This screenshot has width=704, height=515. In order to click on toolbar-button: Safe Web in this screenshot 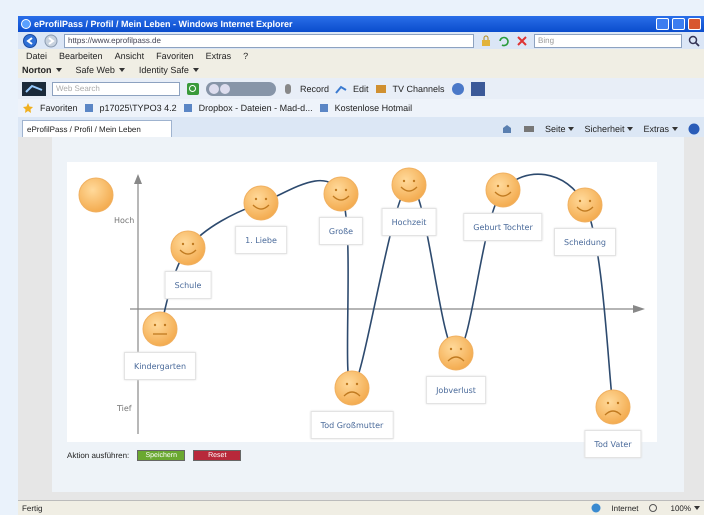, I will do `click(95, 70)`.